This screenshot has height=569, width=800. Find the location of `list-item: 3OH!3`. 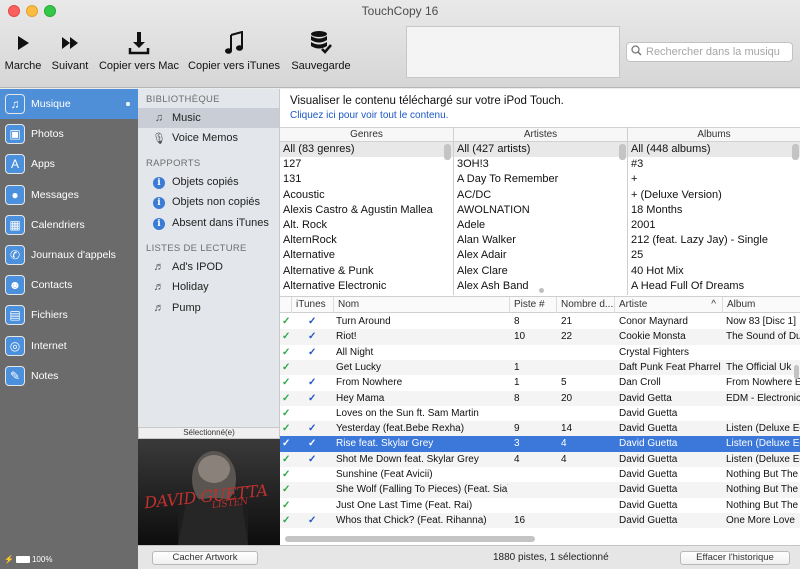

list-item: 3OH!3 is located at coordinates (540, 164).